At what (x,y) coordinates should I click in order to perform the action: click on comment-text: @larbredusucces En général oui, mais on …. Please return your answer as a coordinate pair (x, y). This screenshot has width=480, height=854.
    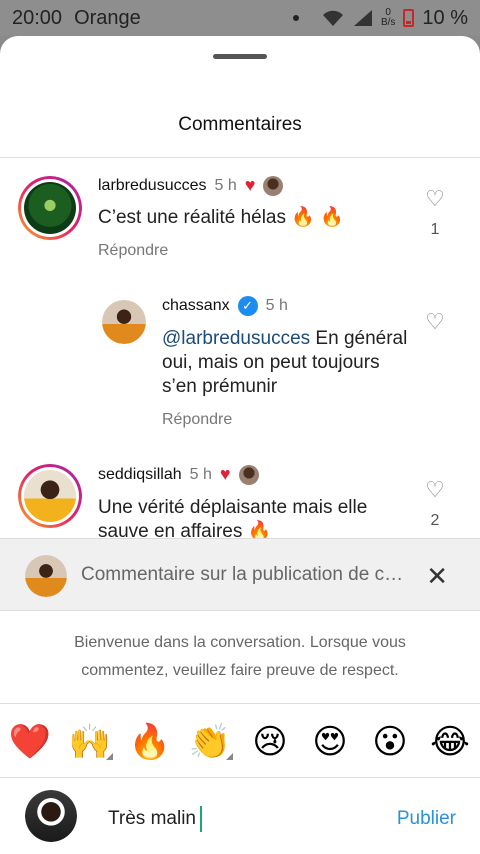
    Looking at the image, I should click on (287, 363).